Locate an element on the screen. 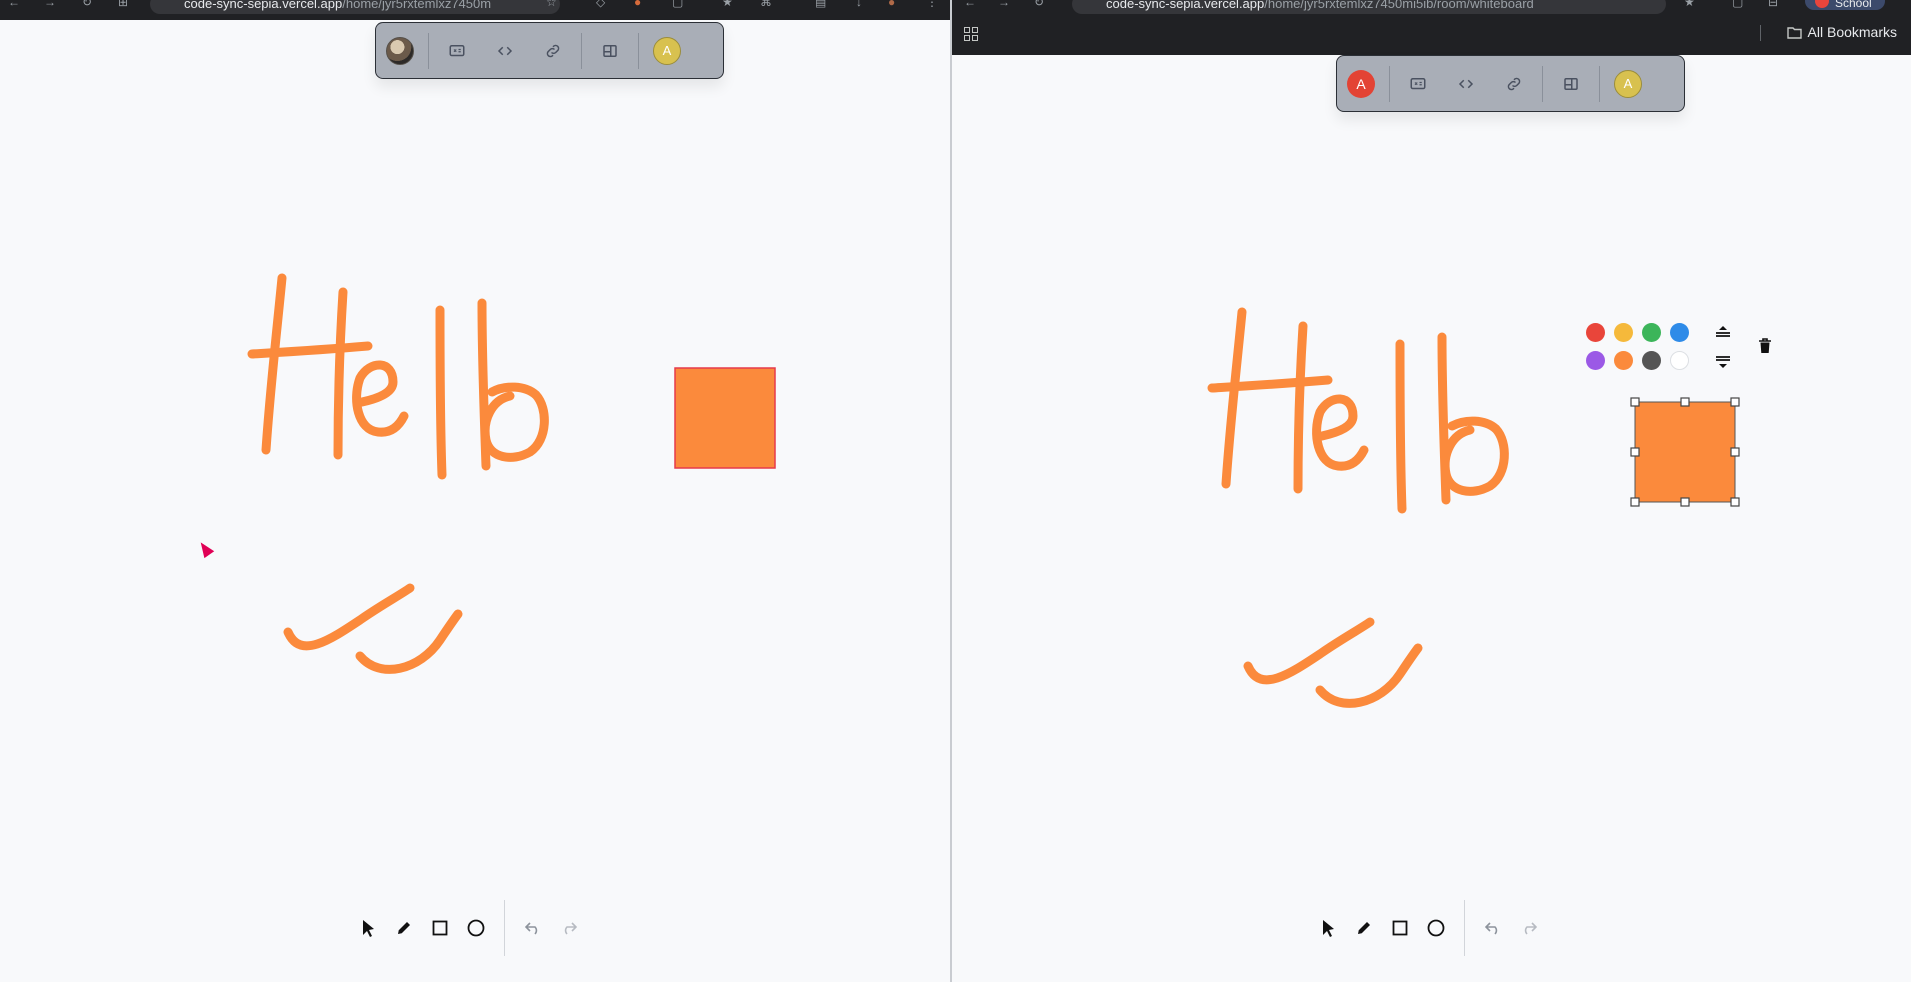 This screenshot has width=1911, height=982. color-swatch-gray is located at coordinates (1651, 360).